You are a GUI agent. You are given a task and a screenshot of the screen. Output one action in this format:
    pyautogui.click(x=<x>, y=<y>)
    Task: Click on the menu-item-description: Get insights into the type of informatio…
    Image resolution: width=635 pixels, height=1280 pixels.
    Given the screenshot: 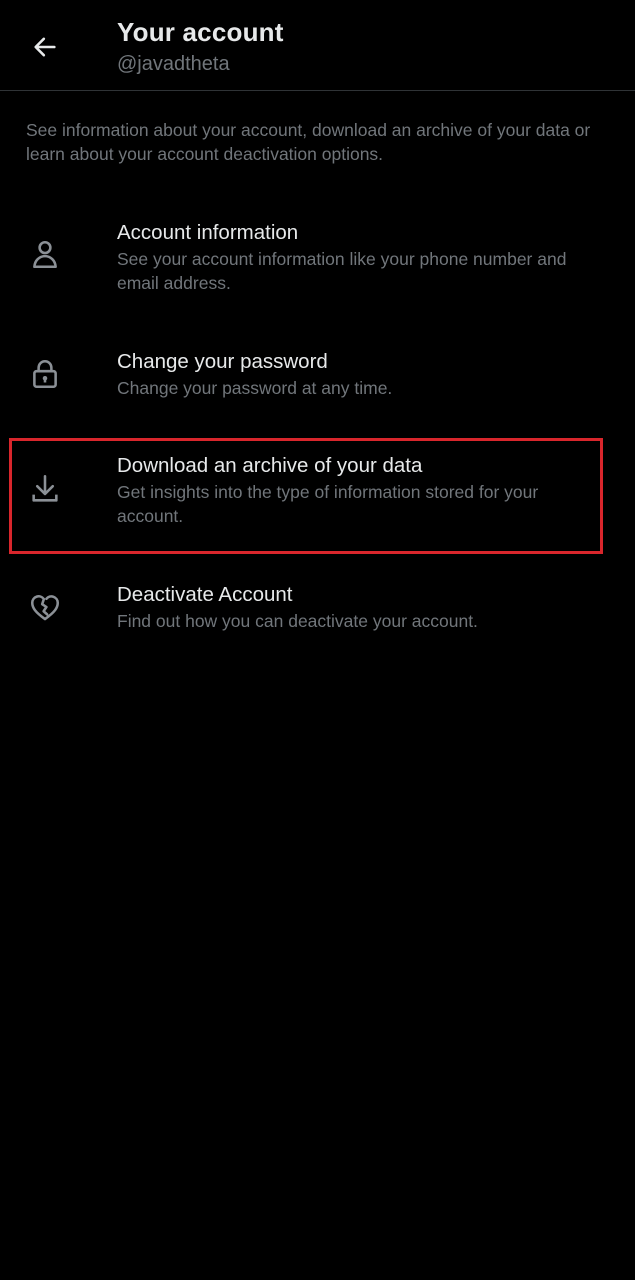 What is the action you would take?
    pyautogui.click(x=328, y=504)
    